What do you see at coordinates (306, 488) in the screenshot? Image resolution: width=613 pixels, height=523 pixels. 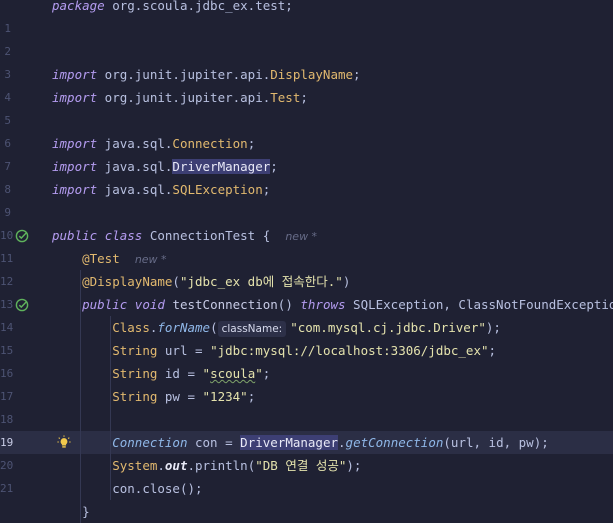 I see `code-line: 21 con.close();` at bounding box center [306, 488].